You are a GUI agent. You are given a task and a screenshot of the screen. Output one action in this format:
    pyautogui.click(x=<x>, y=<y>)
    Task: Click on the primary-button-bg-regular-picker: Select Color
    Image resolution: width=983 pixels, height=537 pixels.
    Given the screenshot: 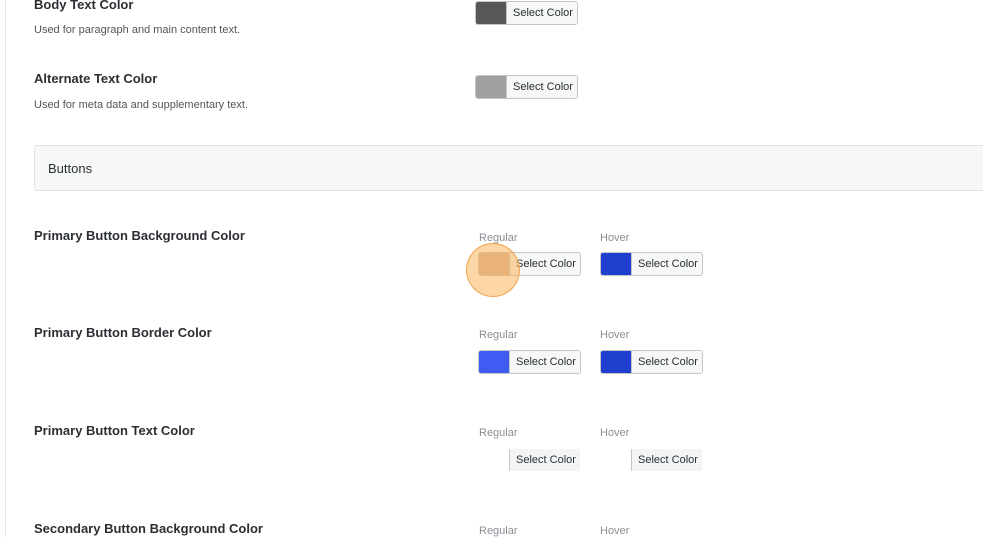 What is the action you would take?
    pyautogui.click(x=529, y=264)
    